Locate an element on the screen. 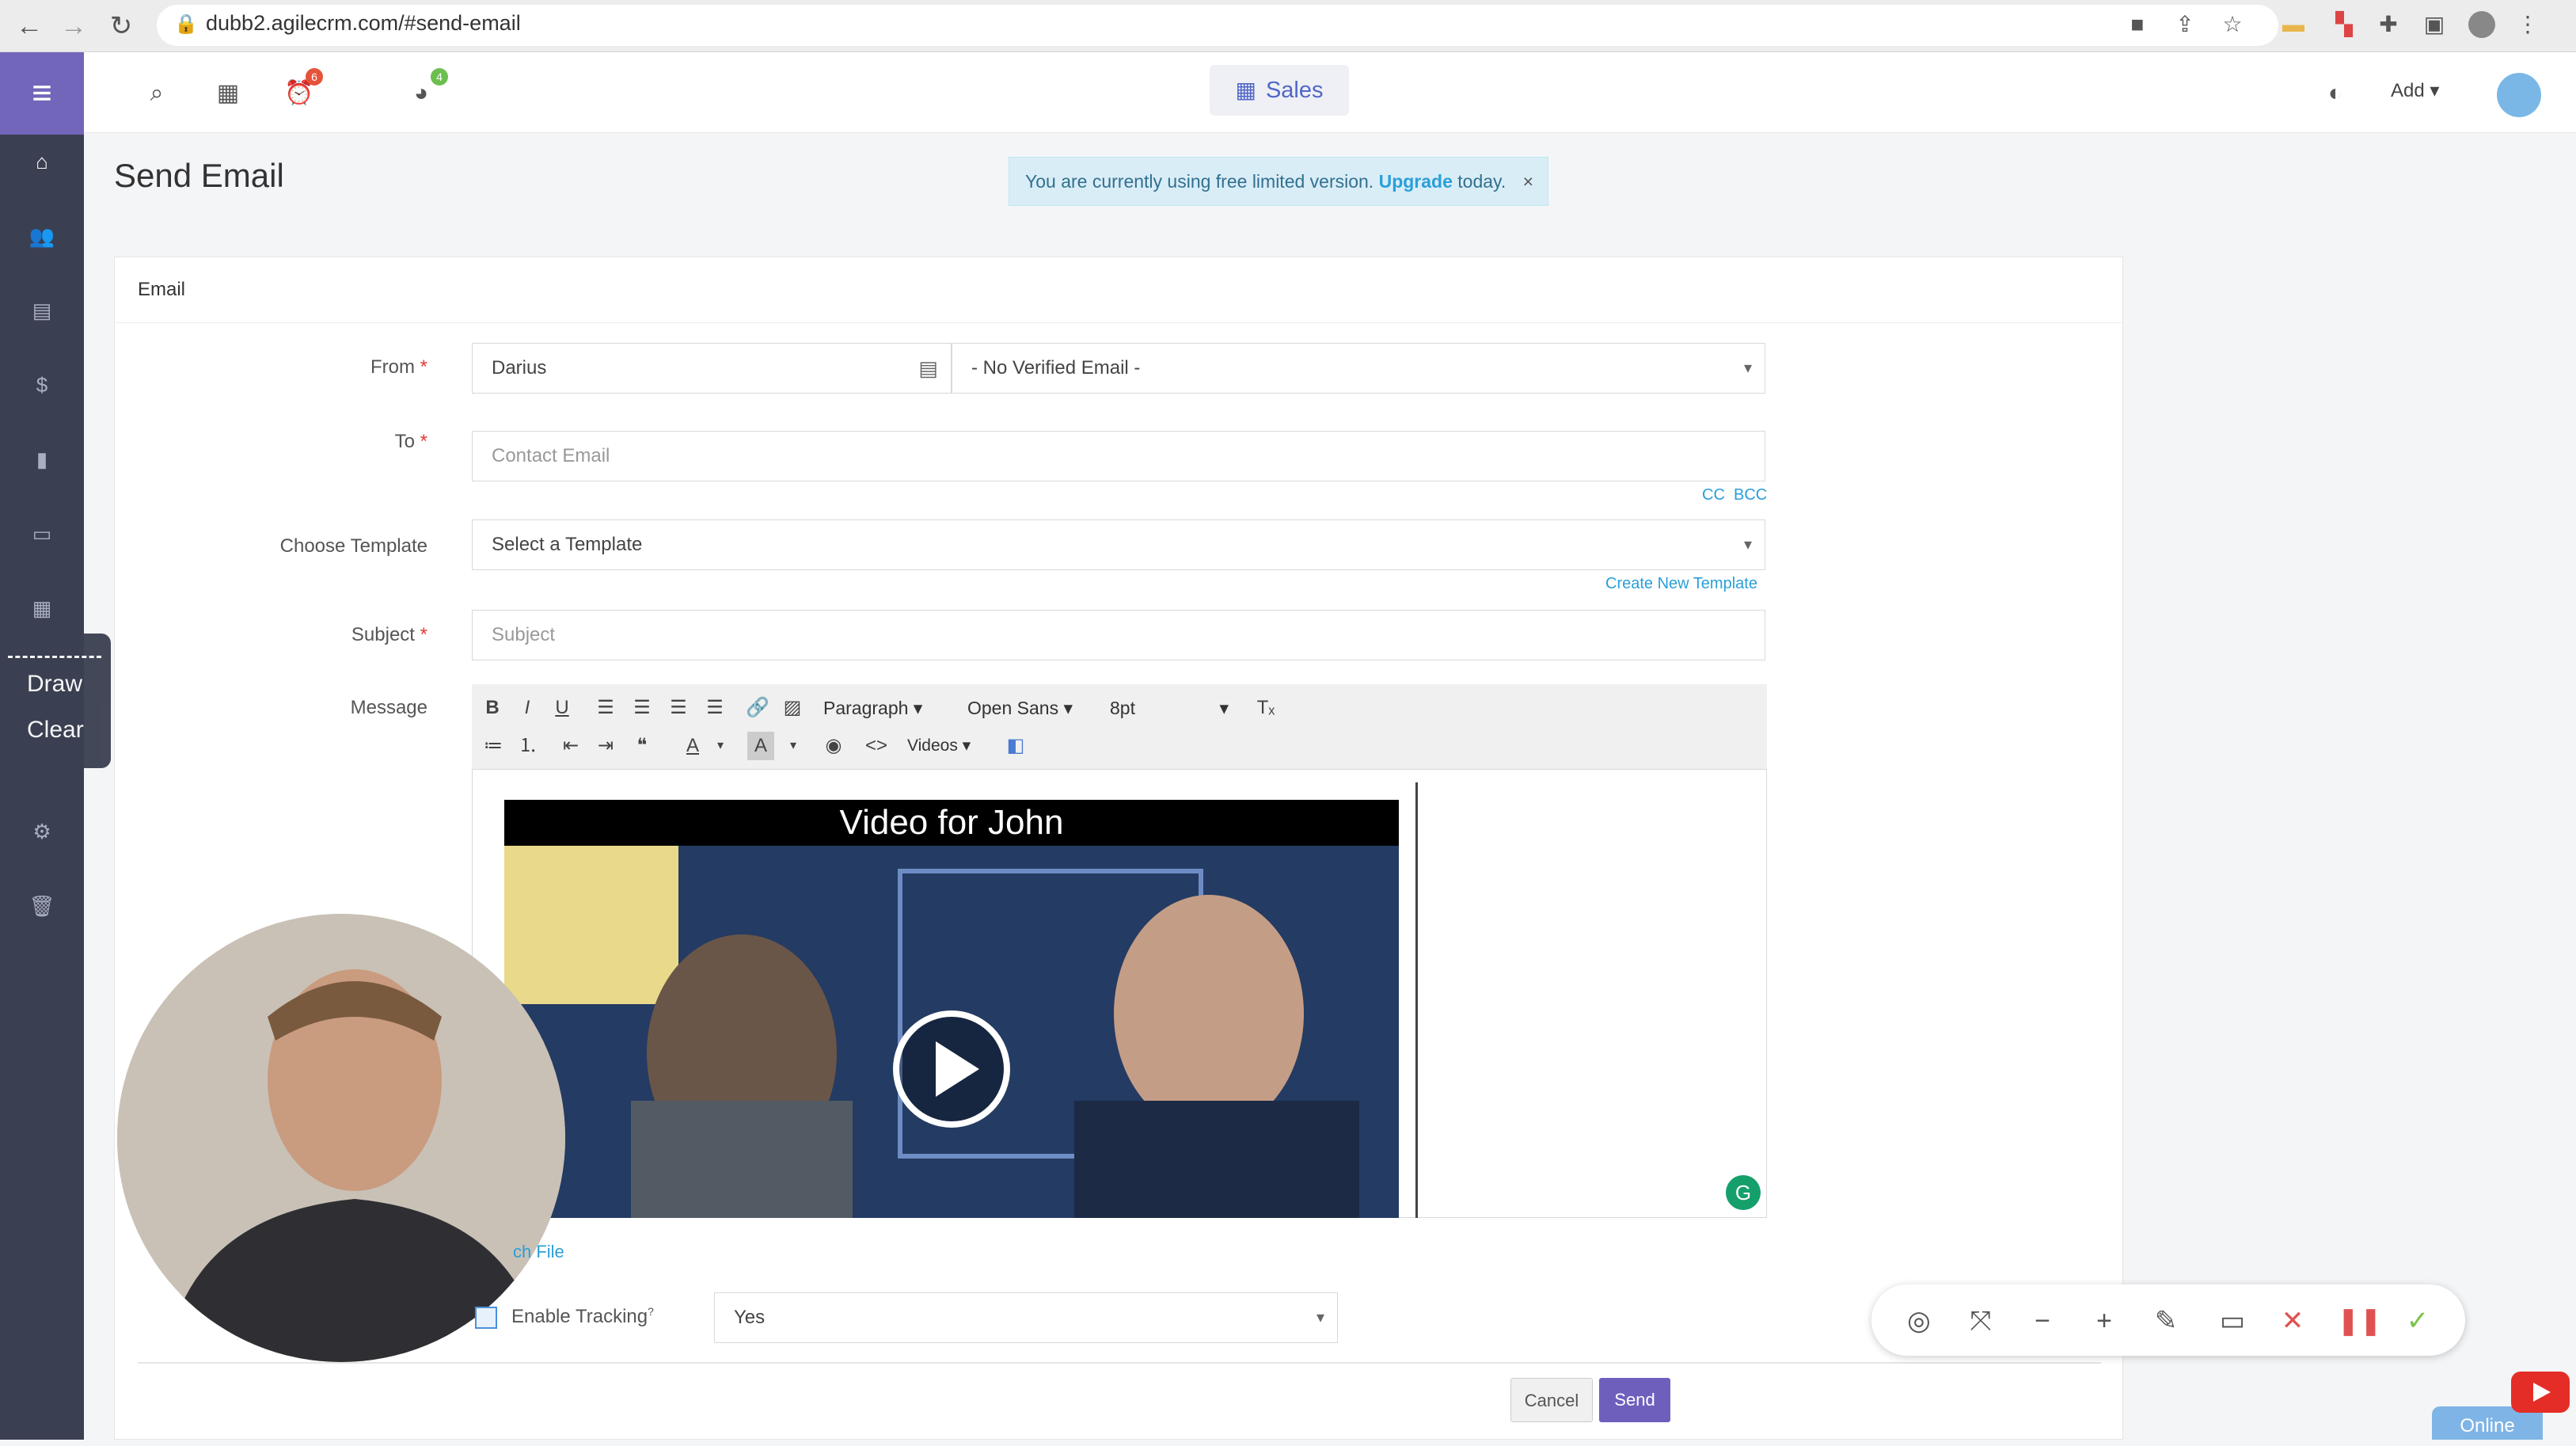 The image size is (2576, 1446). tracking-label: Enable Tracking? is located at coordinates (582, 1316).